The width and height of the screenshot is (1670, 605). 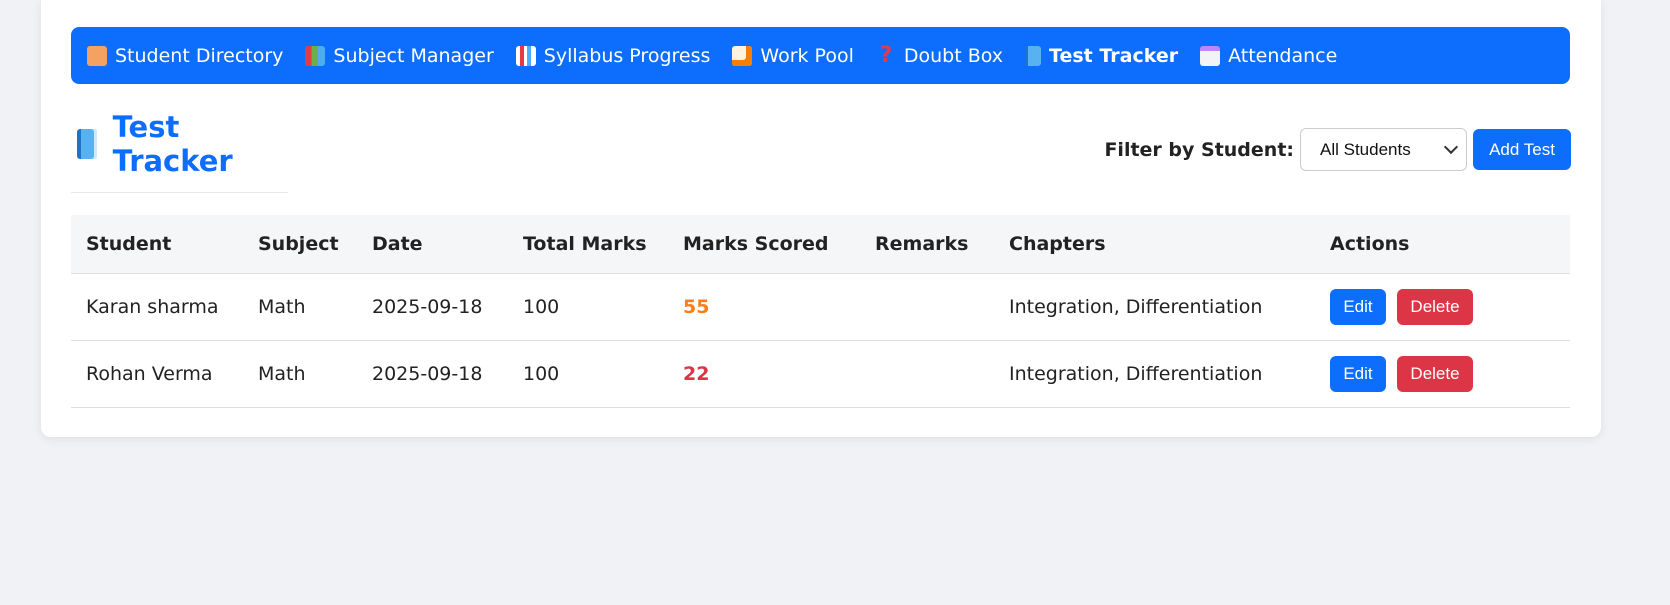 I want to click on nav-item-work-pool: Work Pool, so click(x=793, y=55).